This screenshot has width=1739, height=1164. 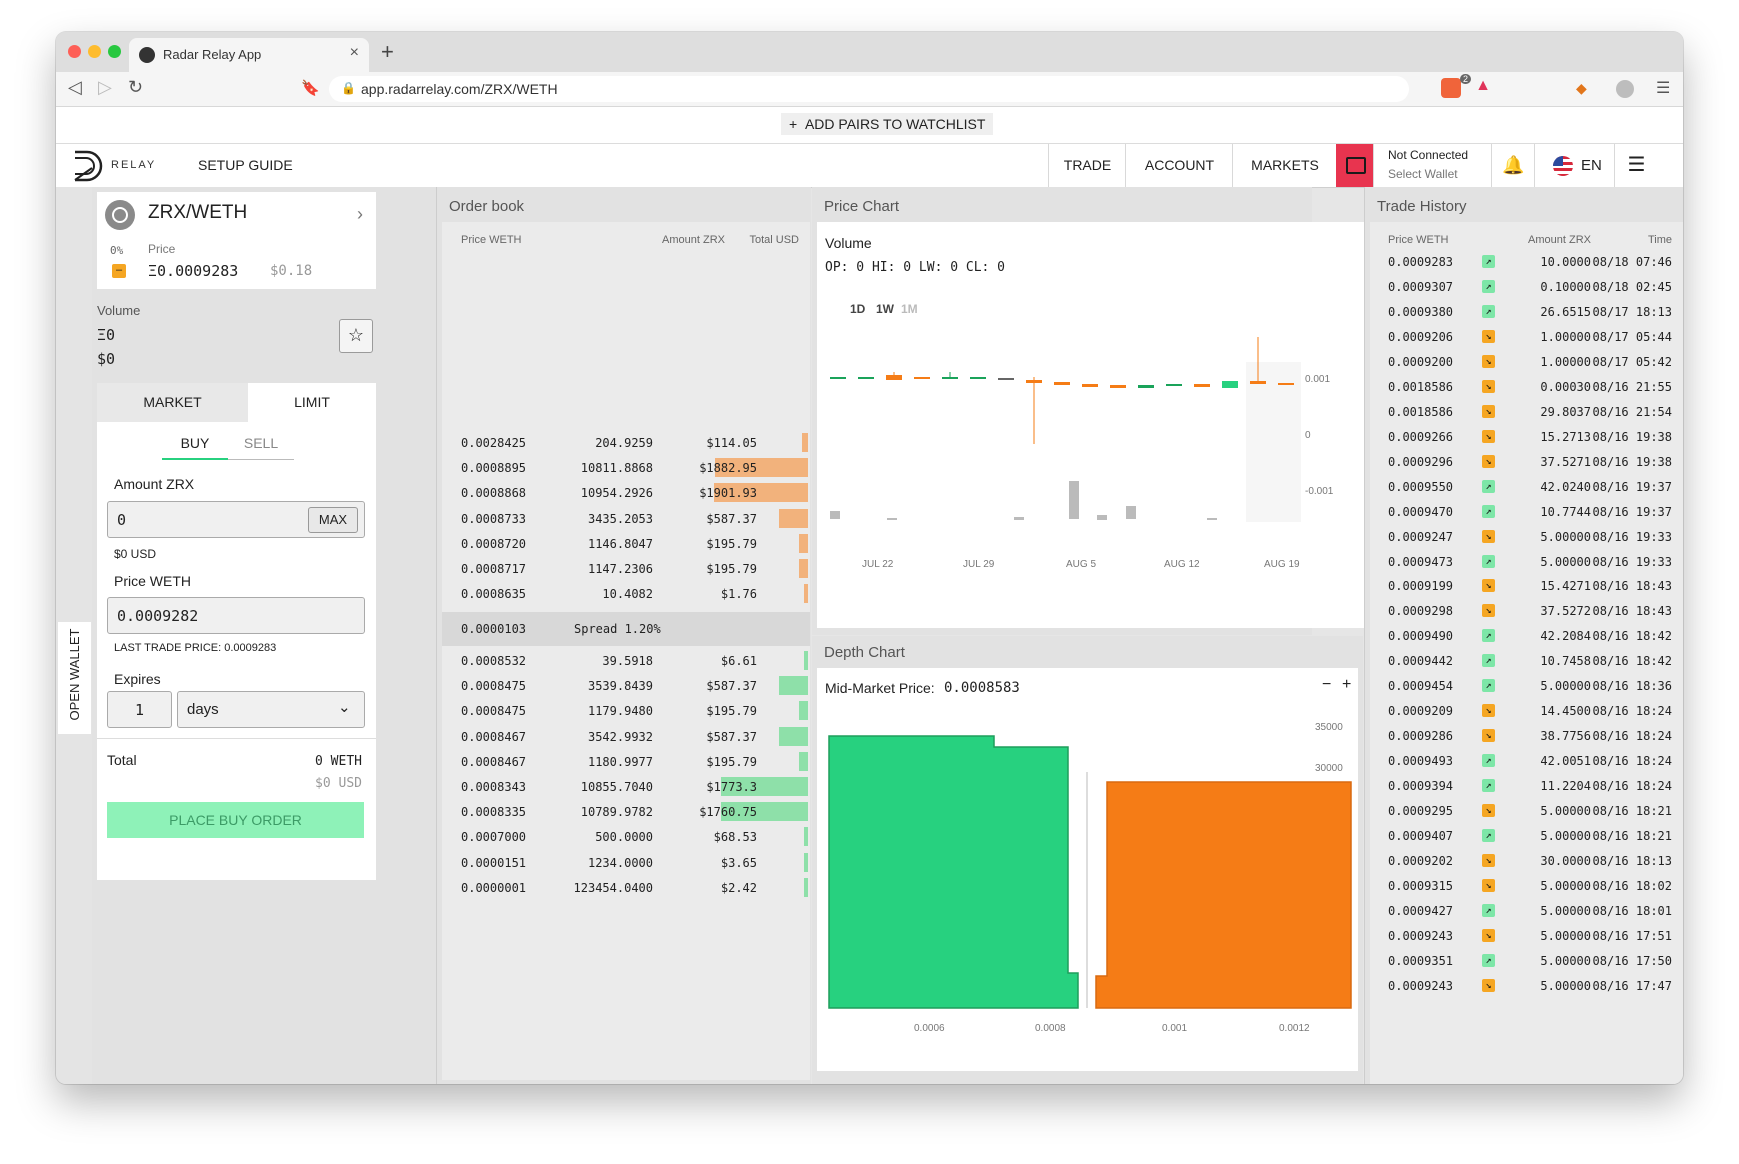 What do you see at coordinates (1574, 165) in the screenshot?
I see `language-selector: EN` at bounding box center [1574, 165].